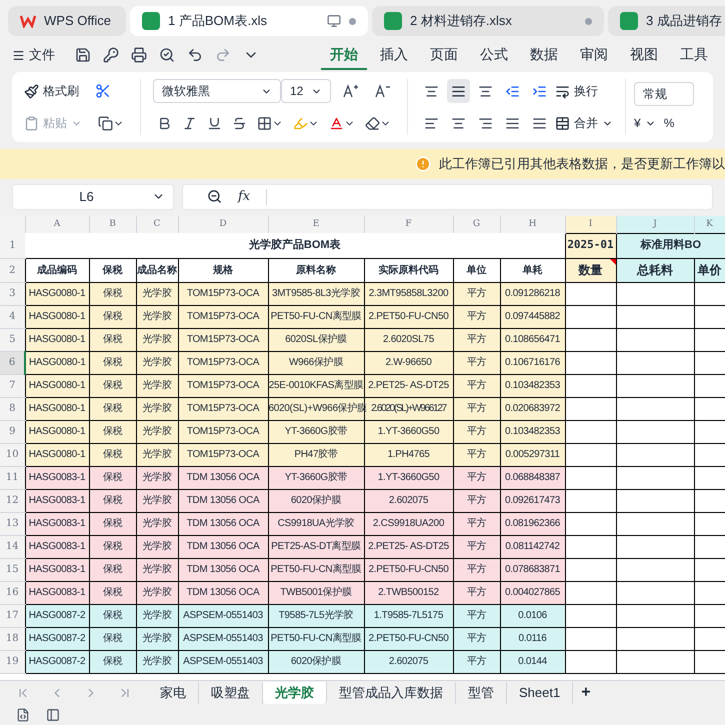  What do you see at coordinates (532, 592) in the screenshot?
I see `table-cell: 0.004027865` at bounding box center [532, 592].